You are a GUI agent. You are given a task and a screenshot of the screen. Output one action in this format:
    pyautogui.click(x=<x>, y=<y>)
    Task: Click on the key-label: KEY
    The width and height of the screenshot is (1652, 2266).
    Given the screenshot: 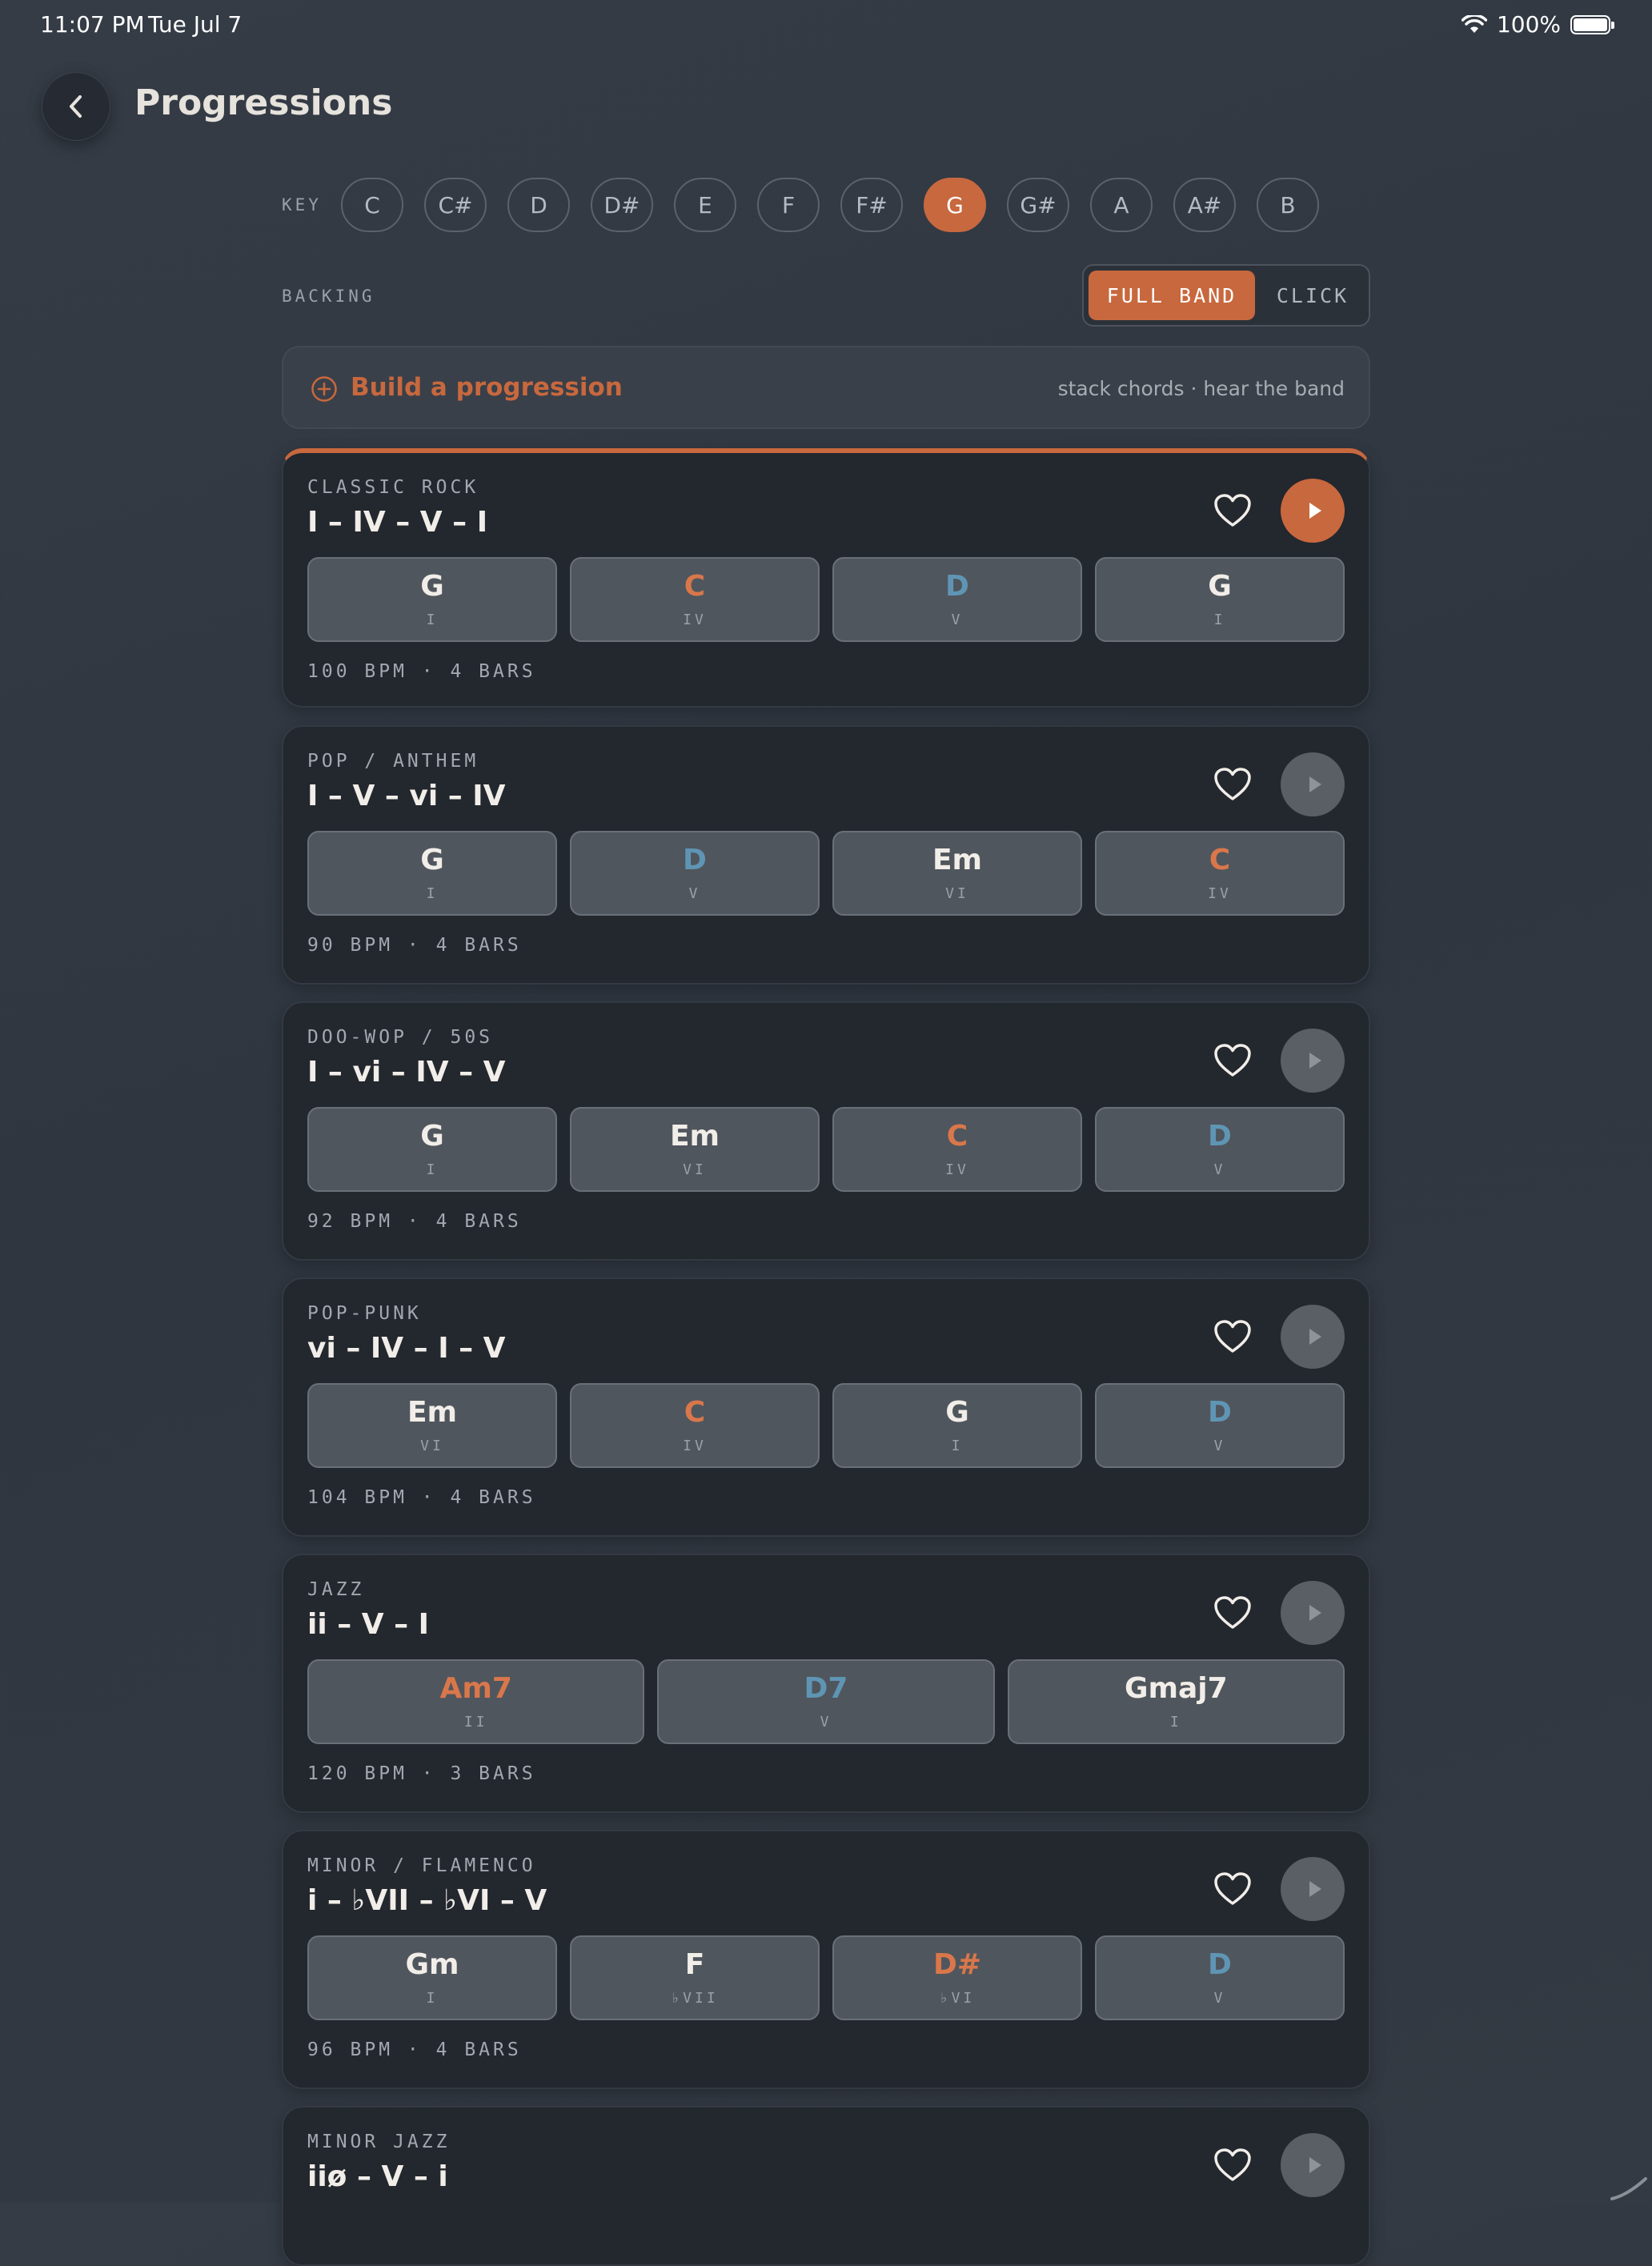 What is the action you would take?
    pyautogui.click(x=302, y=205)
    